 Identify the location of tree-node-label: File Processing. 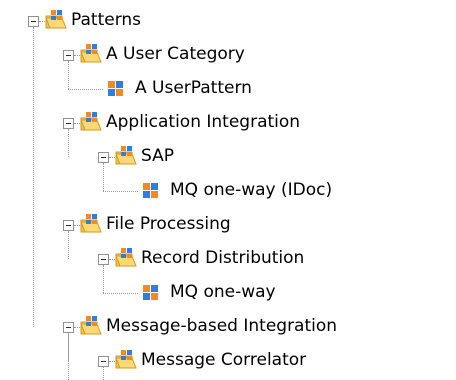
(168, 224).